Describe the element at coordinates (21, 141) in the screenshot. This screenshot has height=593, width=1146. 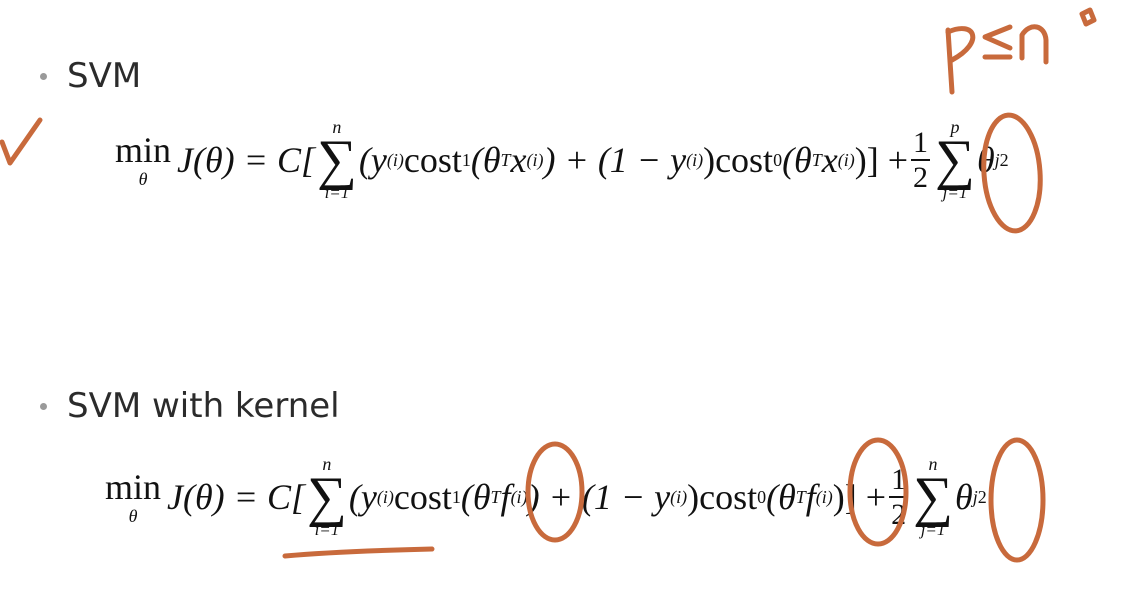
I see `checkmark-annotation` at that location.